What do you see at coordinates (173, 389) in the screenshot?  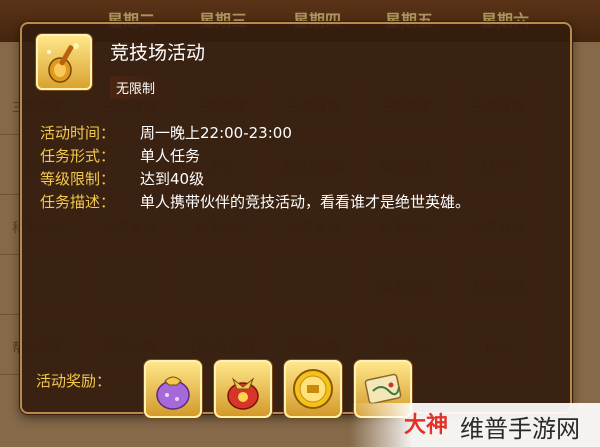 I see `purple-pouch-icon` at bounding box center [173, 389].